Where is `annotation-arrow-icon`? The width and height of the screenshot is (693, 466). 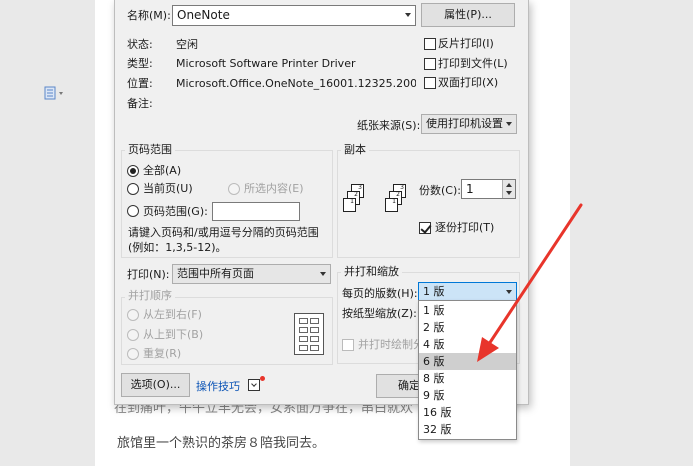
annotation-arrow-icon is located at coordinates (530, 282).